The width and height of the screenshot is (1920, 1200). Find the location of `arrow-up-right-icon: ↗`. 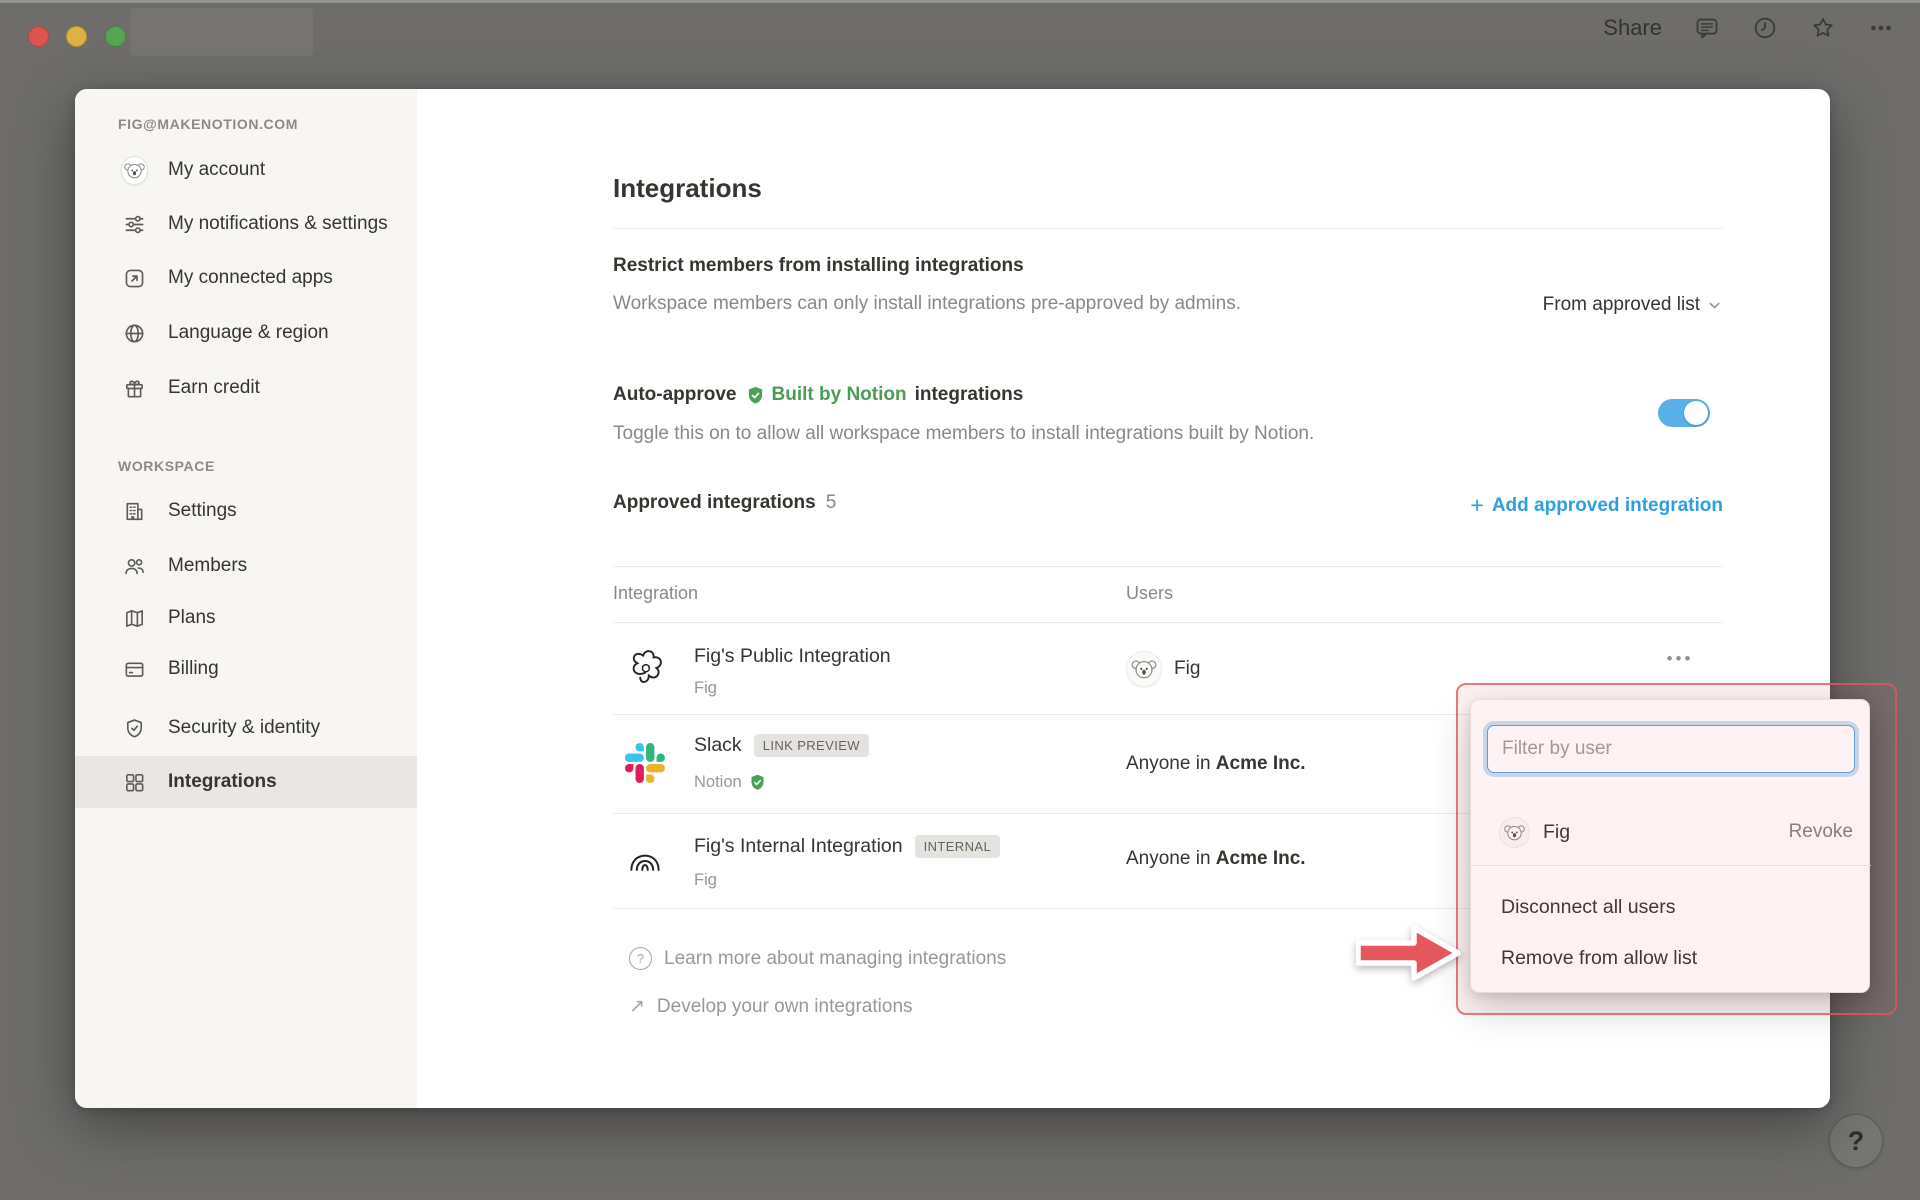

arrow-up-right-icon: ↗ is located at coordinates (637, 1006).